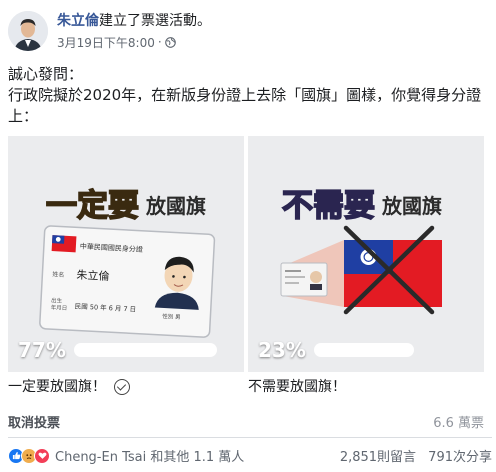 This screenshot has height=472, width=496. What do you see at coordinates (106, 42) in the screenshot?
I see `post-timestamp: 3月19日下午8:00` at bounding box center [106, 42].